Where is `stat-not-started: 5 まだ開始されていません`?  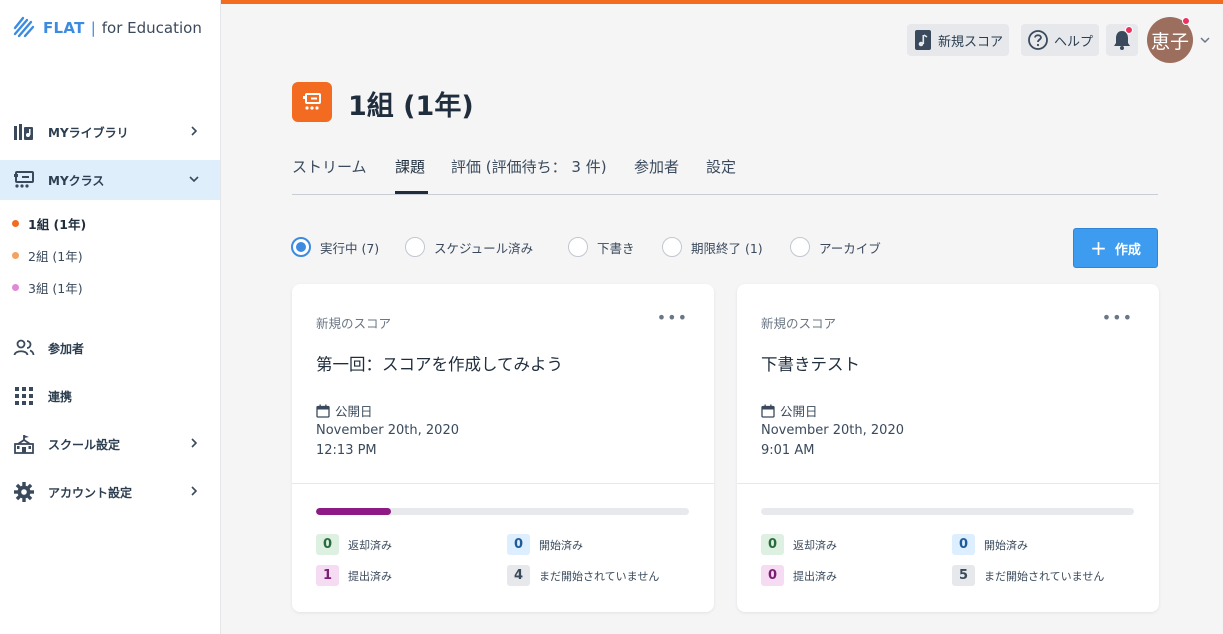 stat-not-started: 5 まだ開始されていません is located at coordinates (1028, 575).